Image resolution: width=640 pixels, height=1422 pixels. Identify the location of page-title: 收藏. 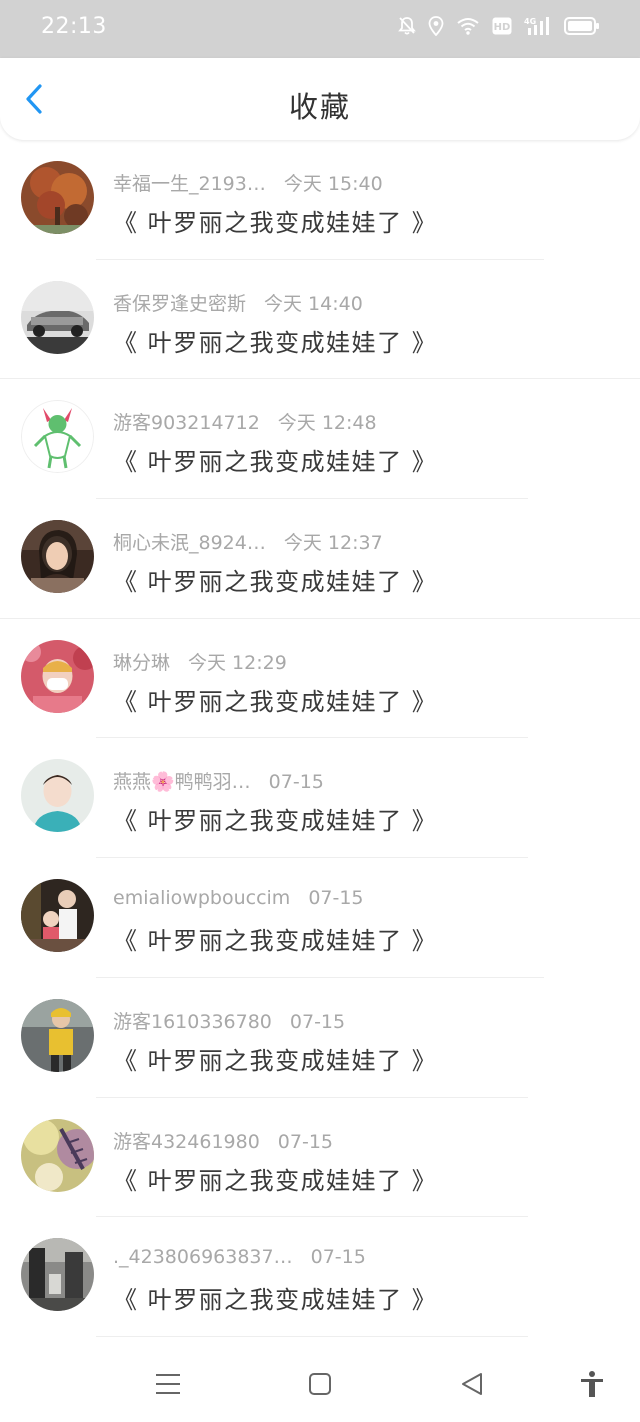
(319, 107).